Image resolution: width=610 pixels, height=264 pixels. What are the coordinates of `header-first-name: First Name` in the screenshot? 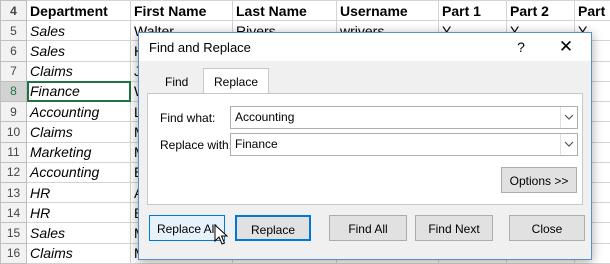 It's located at (181, 11).